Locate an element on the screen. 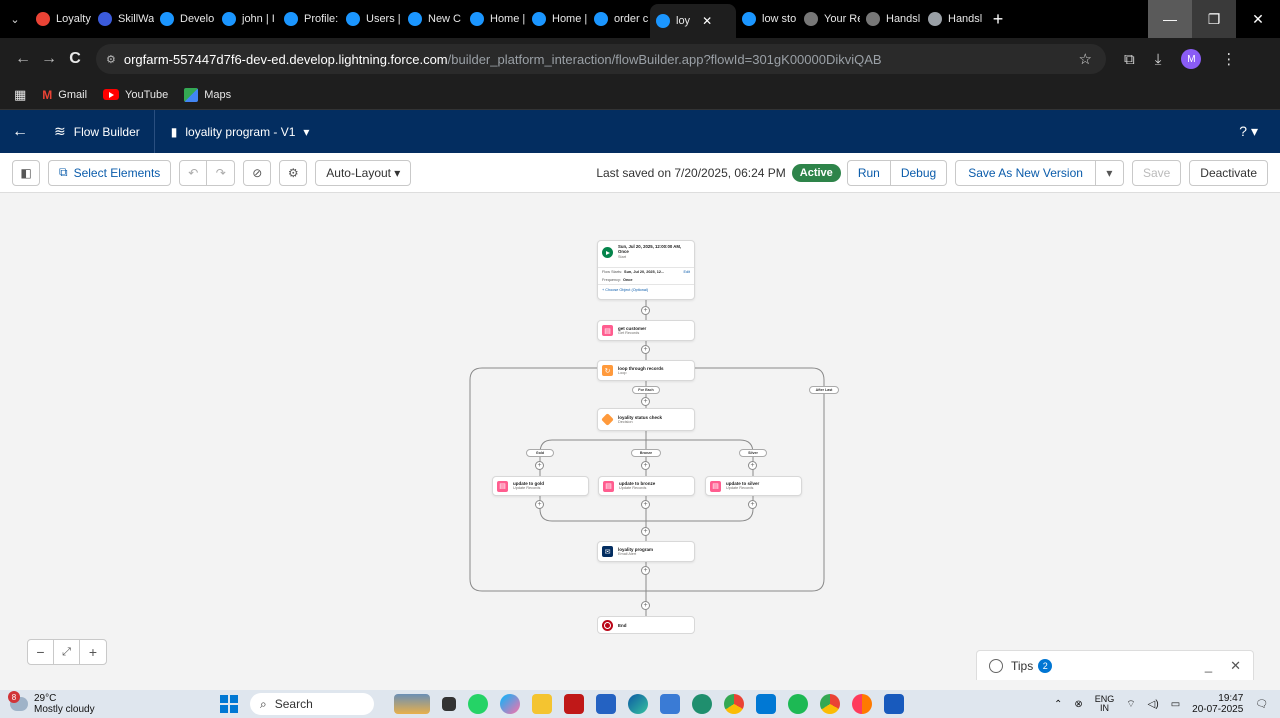  browser-tab: Your Re is located at coordinates (829, 19).